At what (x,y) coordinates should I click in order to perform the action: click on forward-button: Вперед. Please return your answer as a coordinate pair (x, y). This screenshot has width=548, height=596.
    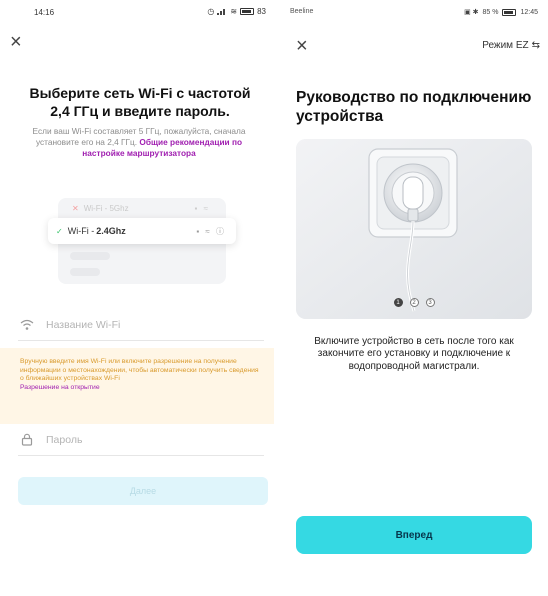
    Looking at the image, I should click on (414, 535).